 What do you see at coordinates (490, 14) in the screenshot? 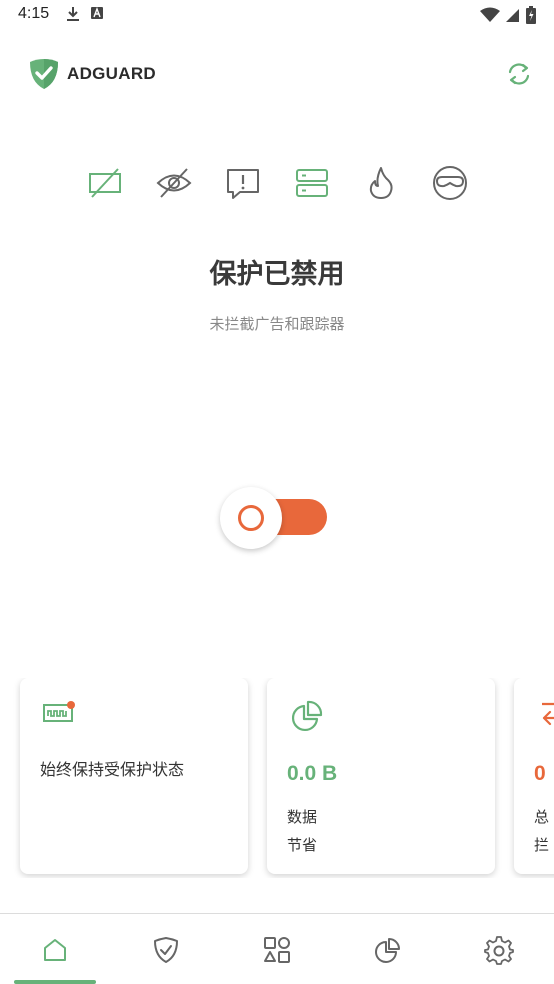
I see `wifi-icon` at bounding box center [490, 14].